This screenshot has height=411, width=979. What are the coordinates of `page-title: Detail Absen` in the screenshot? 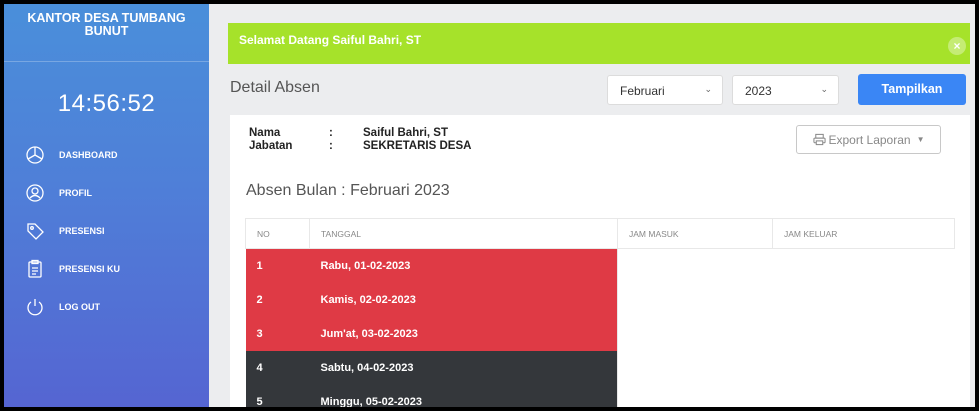 It's located at (275, 87).